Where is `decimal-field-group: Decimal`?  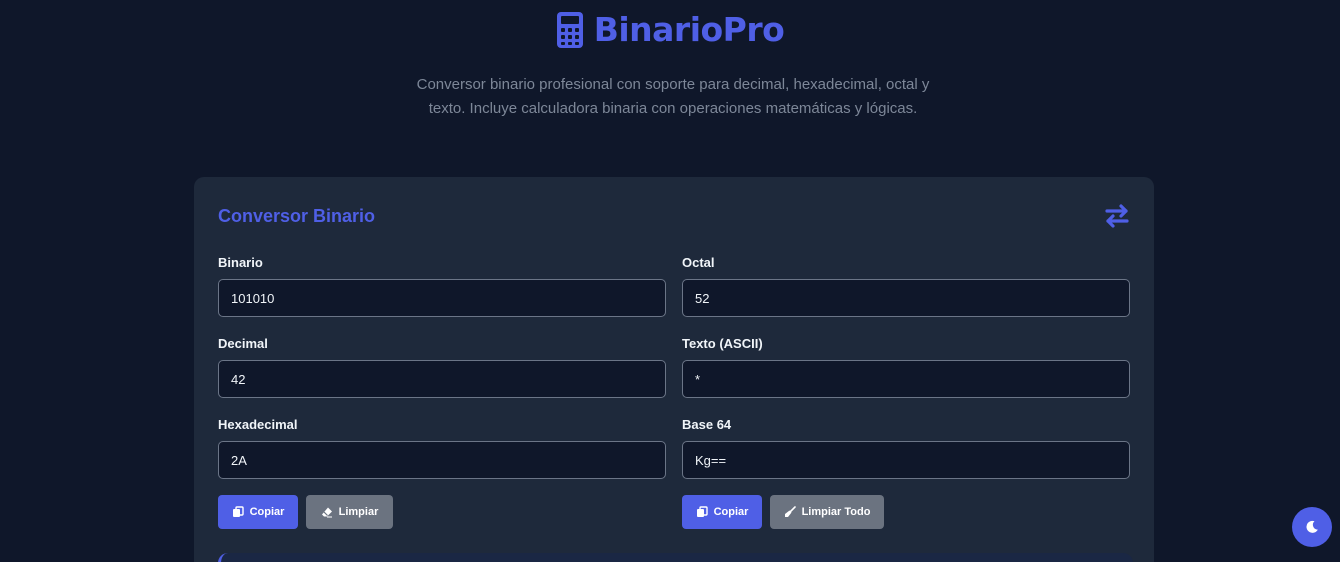 decimal-field-group: Decimal is located at coordinates (442, 367).